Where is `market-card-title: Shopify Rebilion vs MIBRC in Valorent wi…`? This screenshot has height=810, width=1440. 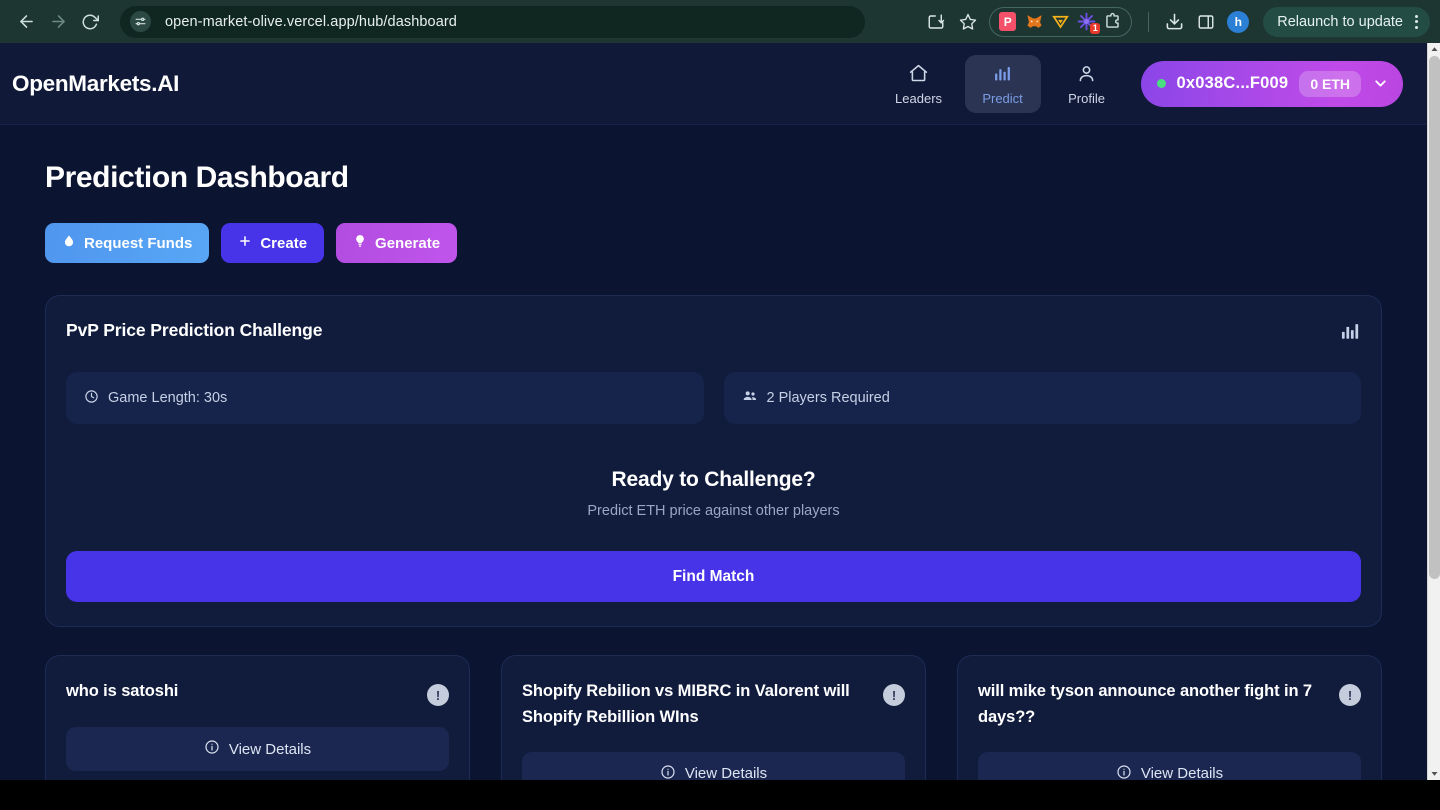
market-card-title: Shopify Rebilion vs MIBRC in Valorent wi… is located at coordinates (686, 704).